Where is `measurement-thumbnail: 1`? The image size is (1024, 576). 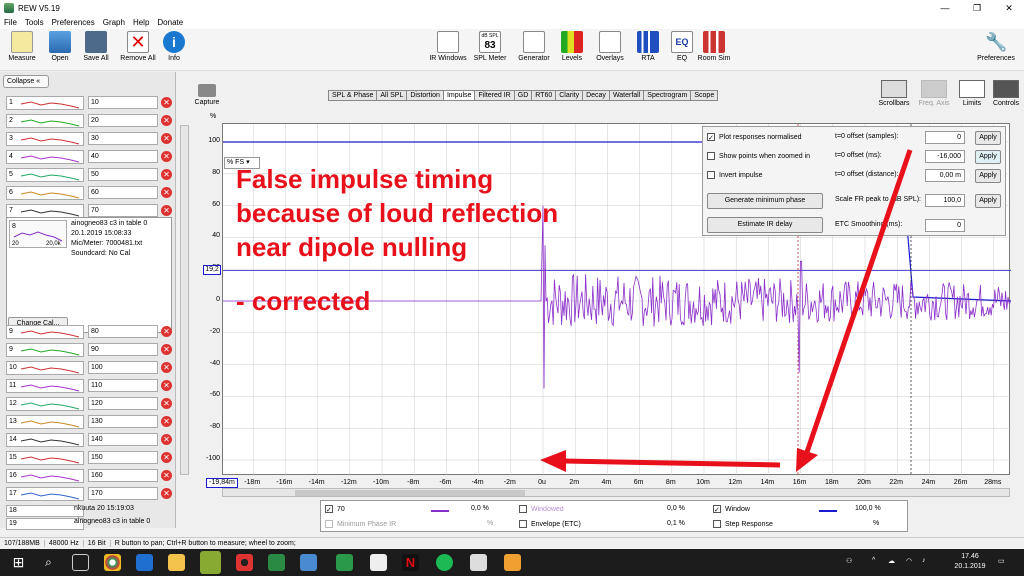 measurement-thumbnail: 1 is located at coordinates (45, 103).